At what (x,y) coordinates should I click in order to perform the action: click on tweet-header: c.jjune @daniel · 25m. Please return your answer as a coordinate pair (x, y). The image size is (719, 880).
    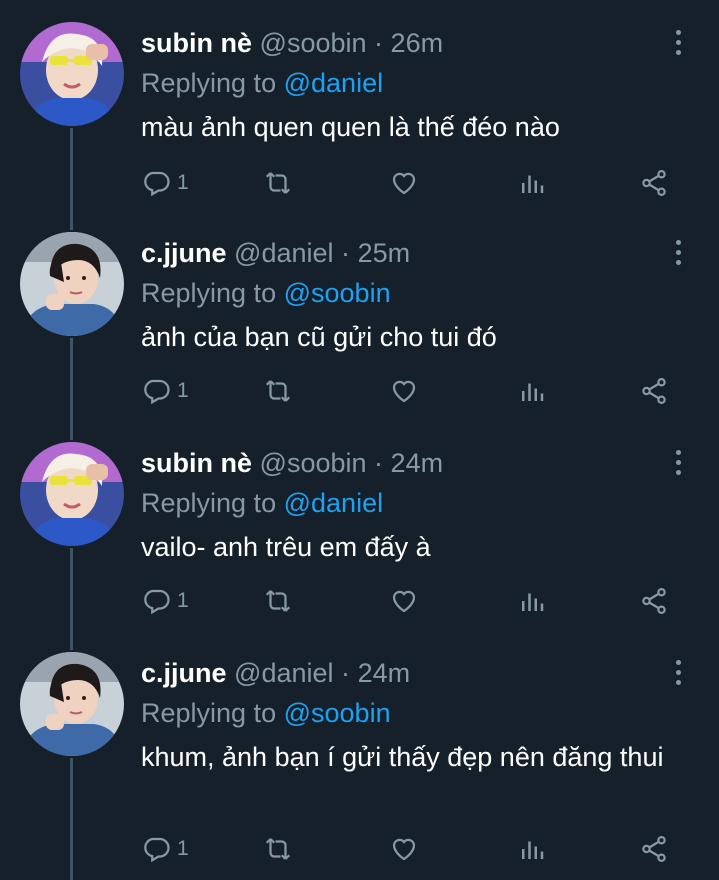
    Looking at the image, I should click on (410, 253).